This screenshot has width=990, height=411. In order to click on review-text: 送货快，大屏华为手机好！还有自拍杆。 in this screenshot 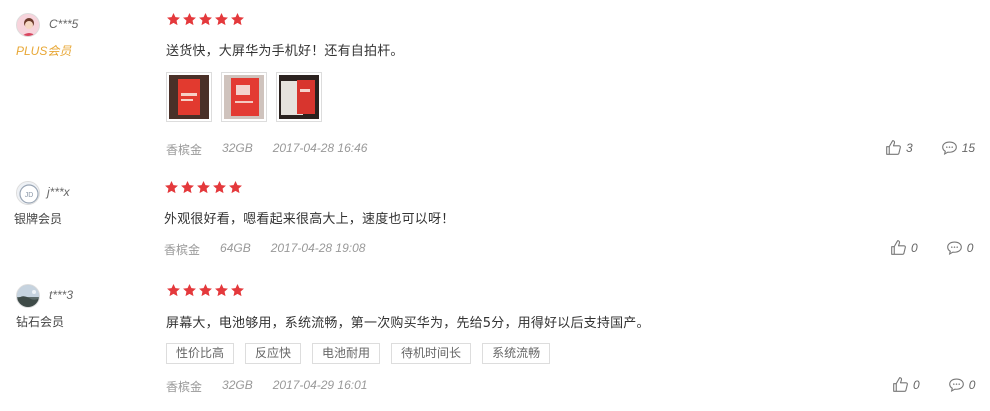, I will do `click(285, 51)`.